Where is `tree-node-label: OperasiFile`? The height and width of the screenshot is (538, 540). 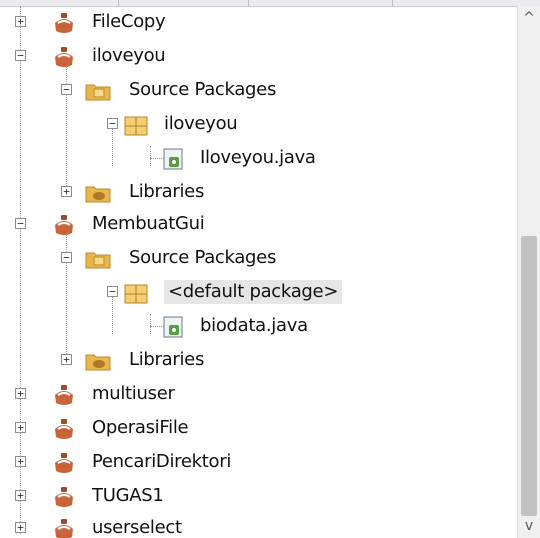 tree-node-label: OperasiFile is located at coordinates (140, 427).